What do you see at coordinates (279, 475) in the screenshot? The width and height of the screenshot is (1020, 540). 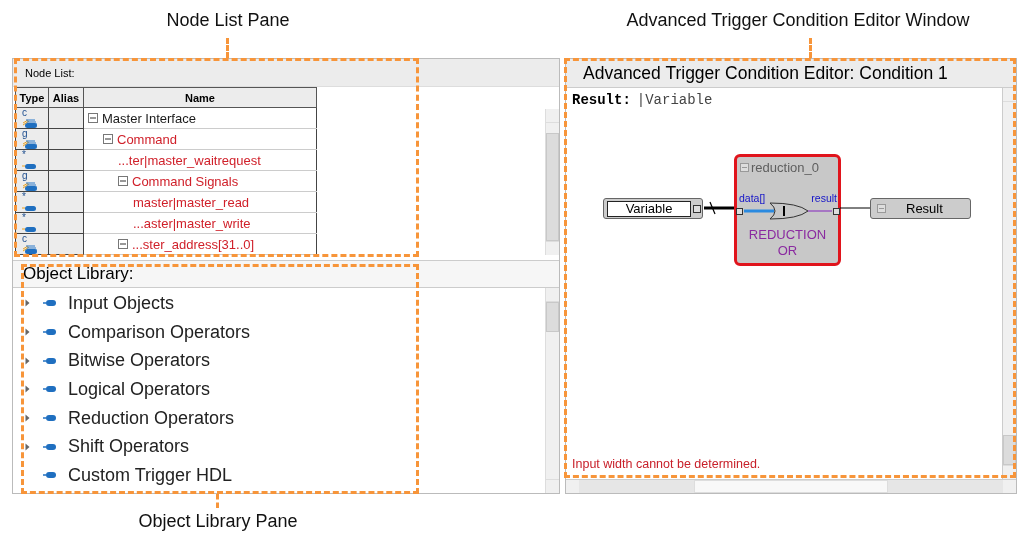 I see `library-item: Custom Trigger HDL` at bounding box center [279, 475].